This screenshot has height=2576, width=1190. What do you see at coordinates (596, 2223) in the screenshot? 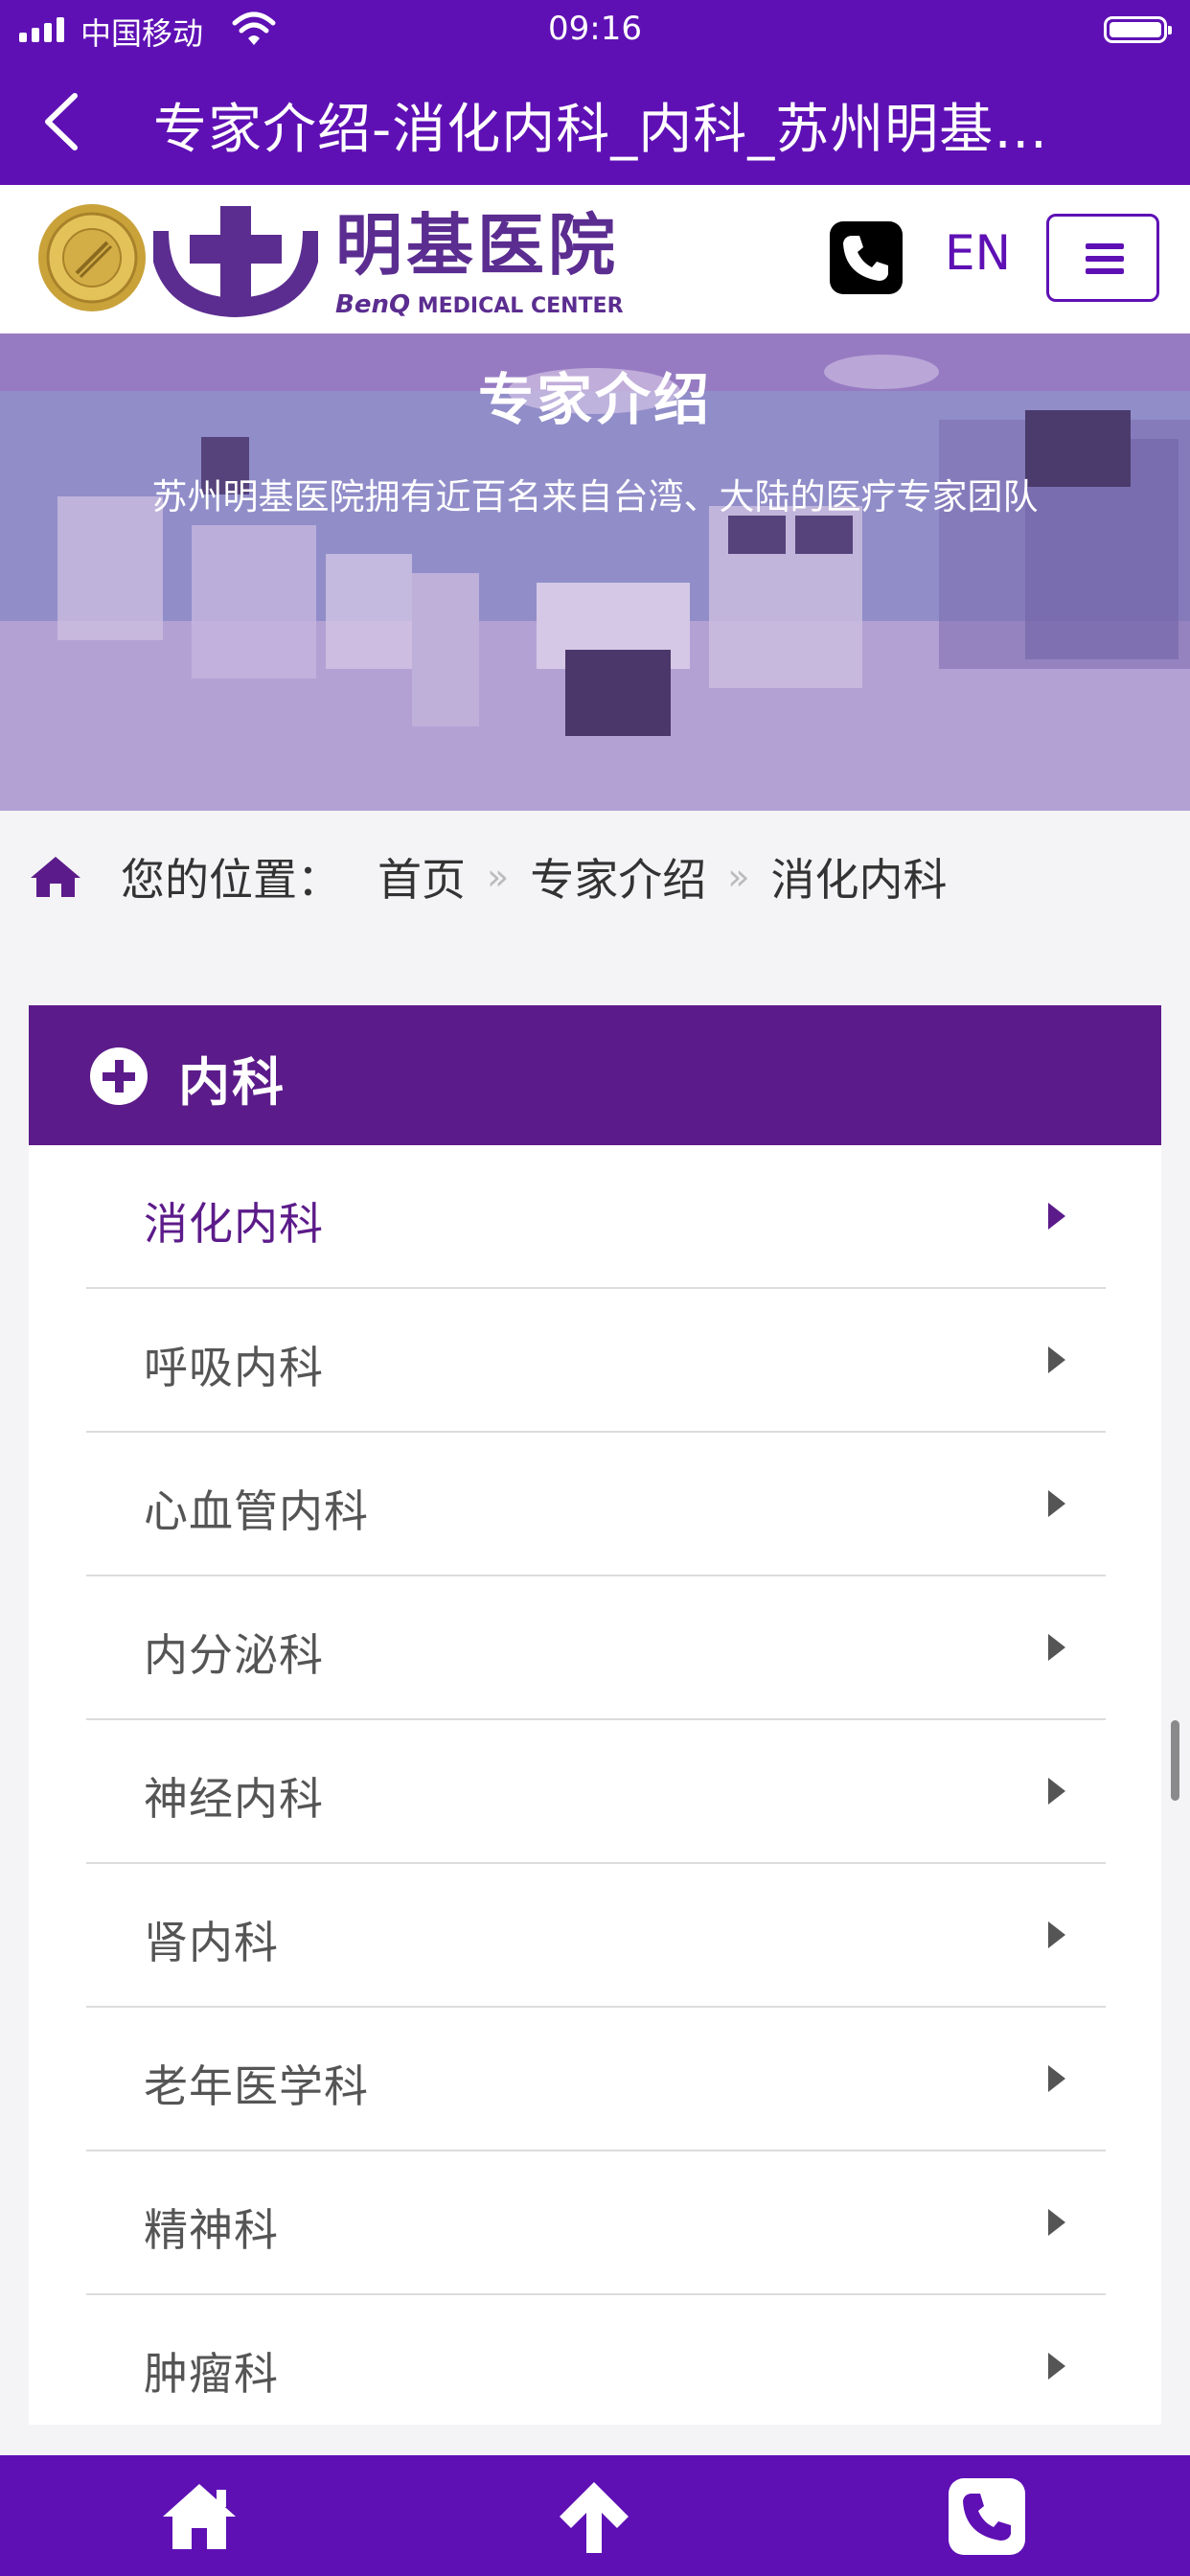
I see `list-item-psychiatry: 精神科` at bounding box center [596, 2223].